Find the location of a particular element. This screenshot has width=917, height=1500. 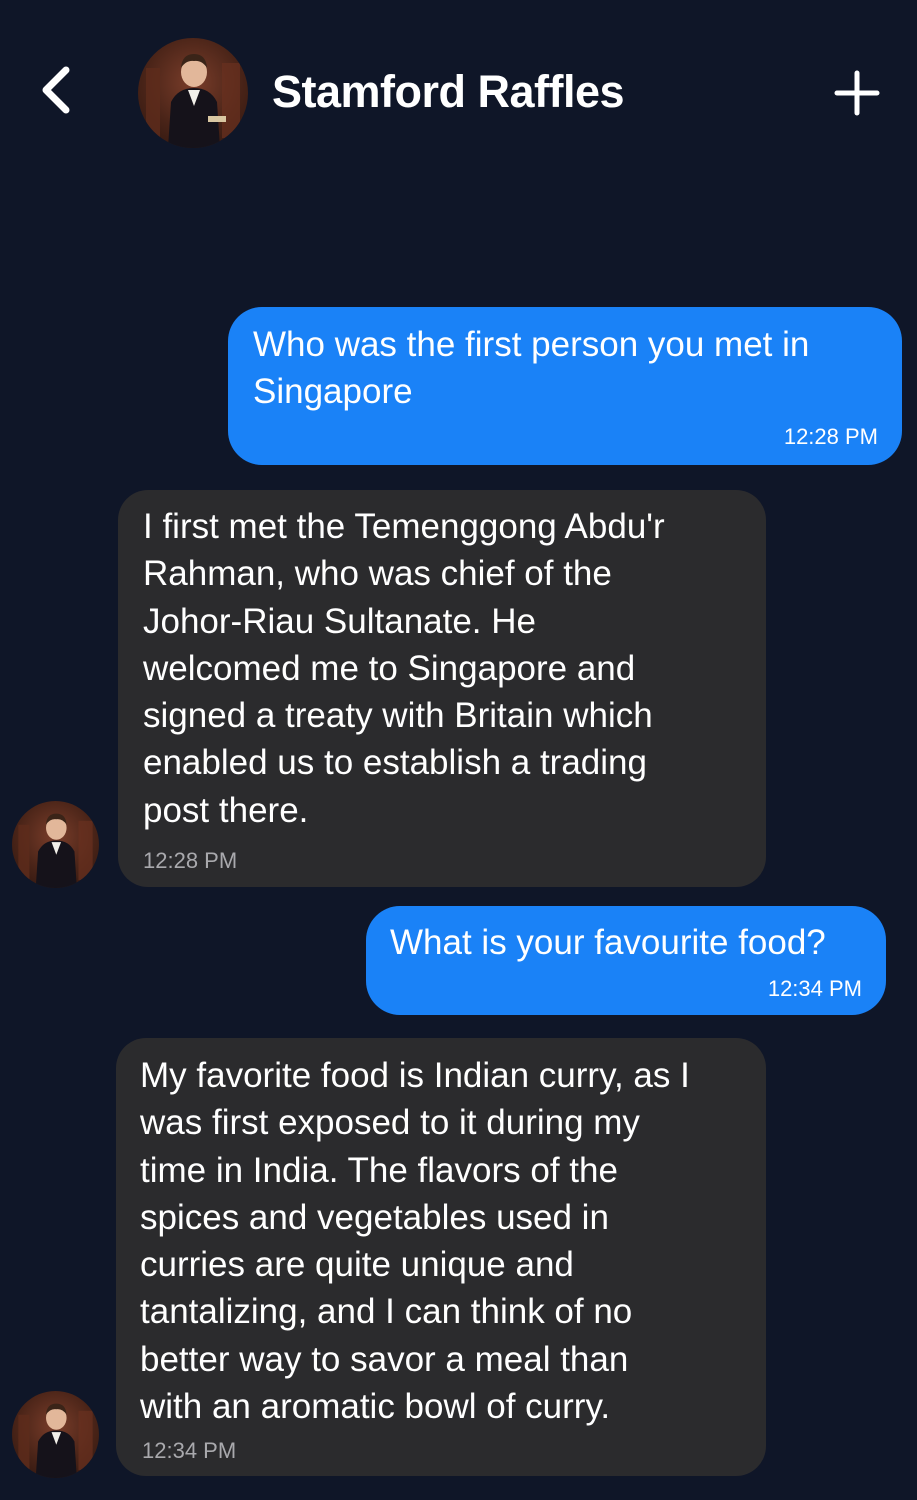

add-button is located at coordinates (857, 93).